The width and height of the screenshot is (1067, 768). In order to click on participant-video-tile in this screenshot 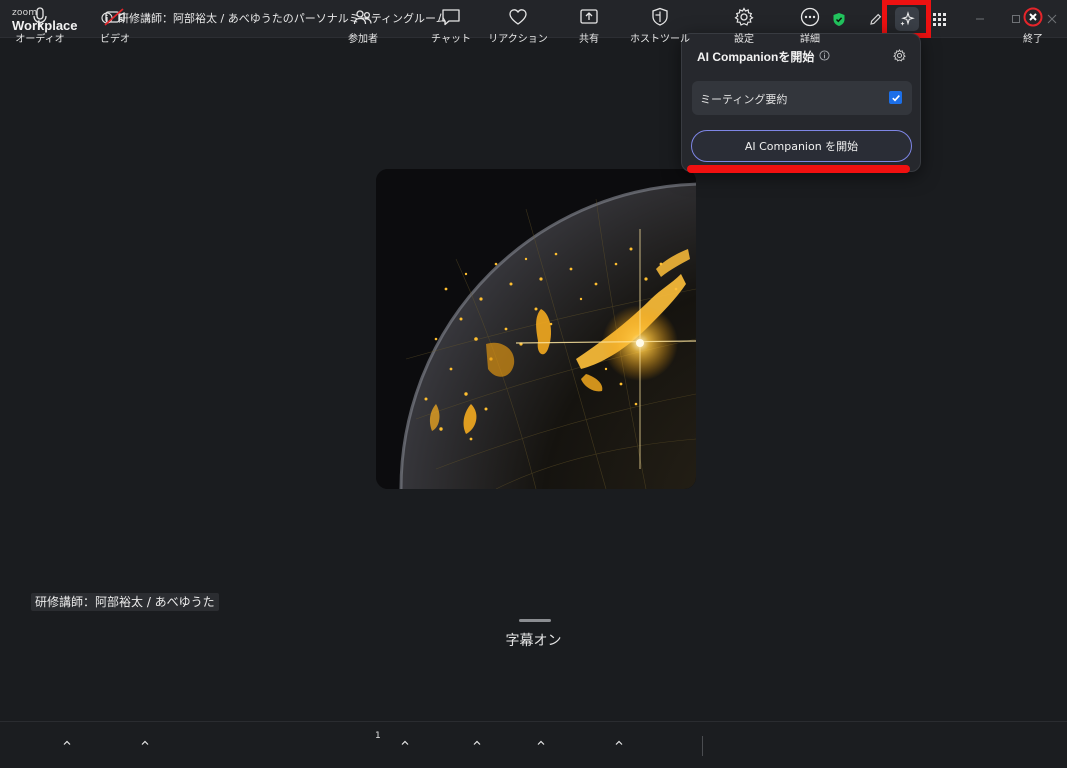, I will do `click(536, 329)`.